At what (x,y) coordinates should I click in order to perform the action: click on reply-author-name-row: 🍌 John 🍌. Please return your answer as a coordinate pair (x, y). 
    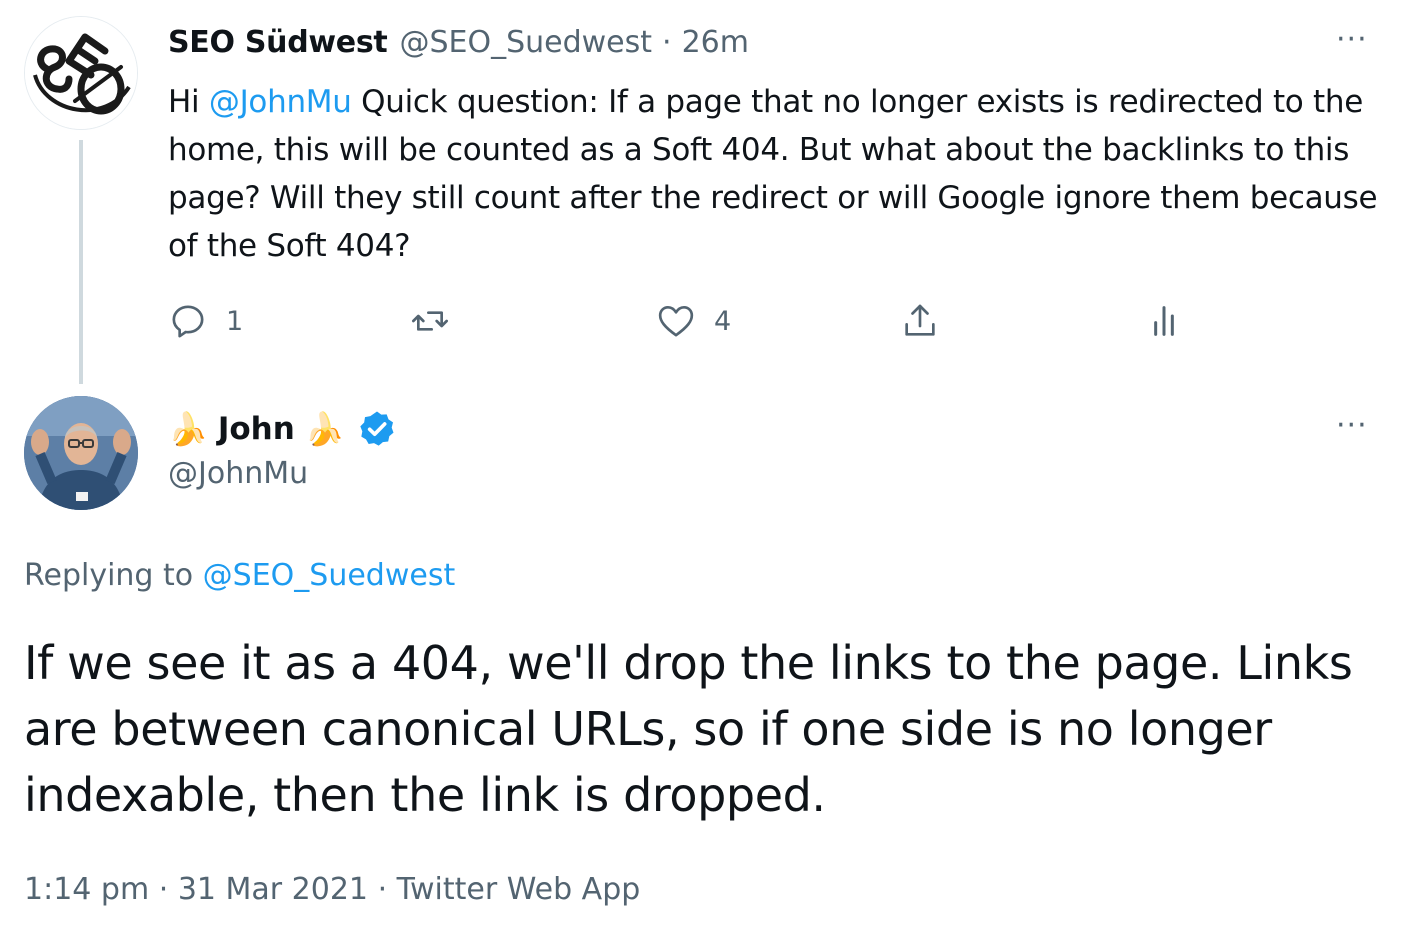
    Looking at the image, I should click on (282, 429).